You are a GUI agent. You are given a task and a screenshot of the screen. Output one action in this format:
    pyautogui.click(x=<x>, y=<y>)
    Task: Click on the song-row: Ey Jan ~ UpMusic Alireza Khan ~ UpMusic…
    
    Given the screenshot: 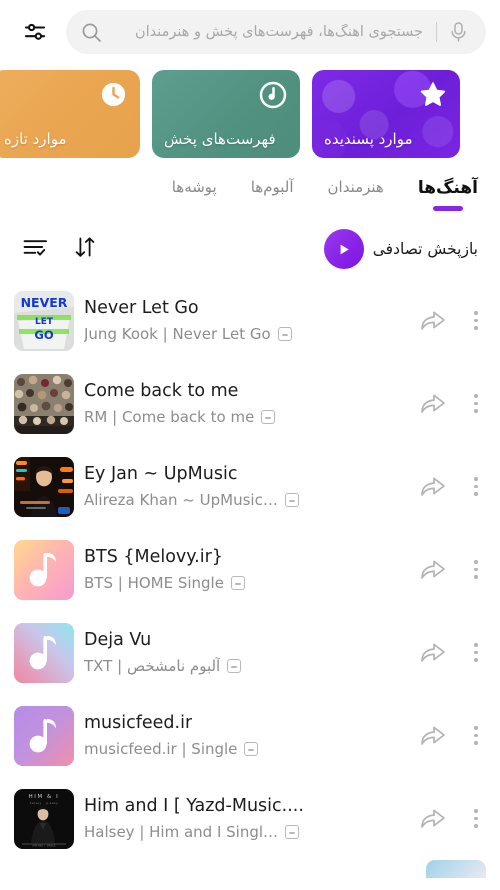 What is the action you would take?
    pyautogui.click(x=250, y=486)
    